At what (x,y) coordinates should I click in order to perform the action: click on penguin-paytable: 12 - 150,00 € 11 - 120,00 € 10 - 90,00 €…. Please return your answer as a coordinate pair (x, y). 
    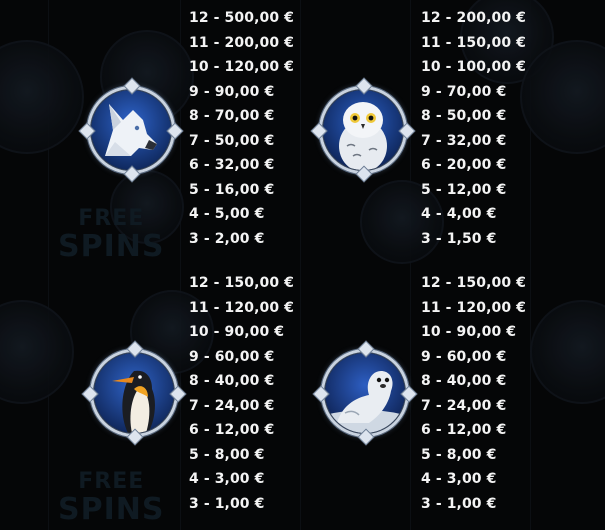
    Looking at the image, I should click on (241, 393).